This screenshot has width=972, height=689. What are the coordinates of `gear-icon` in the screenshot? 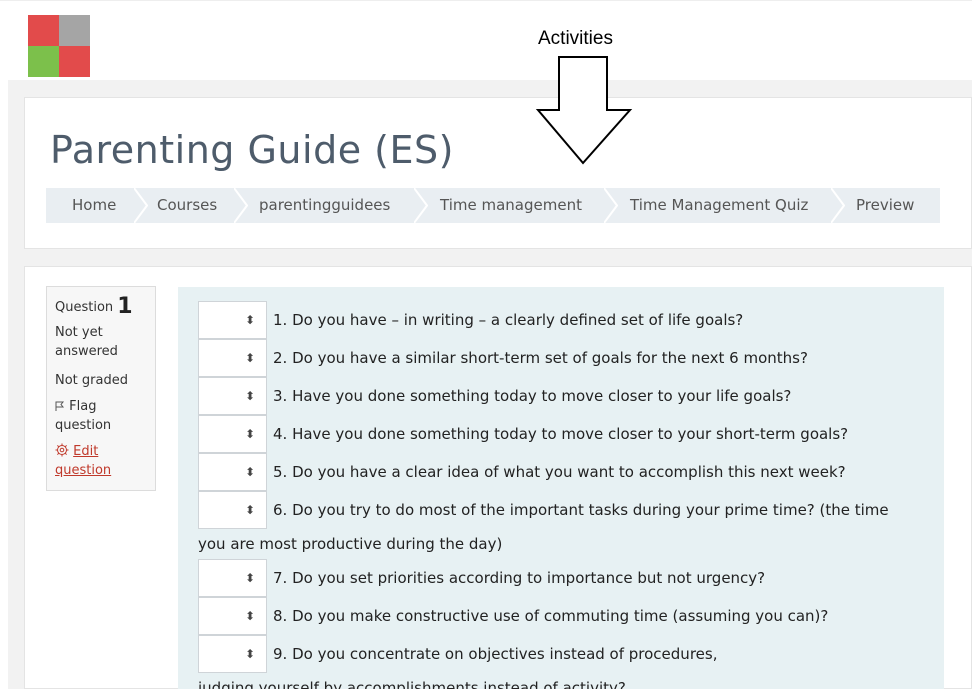 It's located at (62, 450).